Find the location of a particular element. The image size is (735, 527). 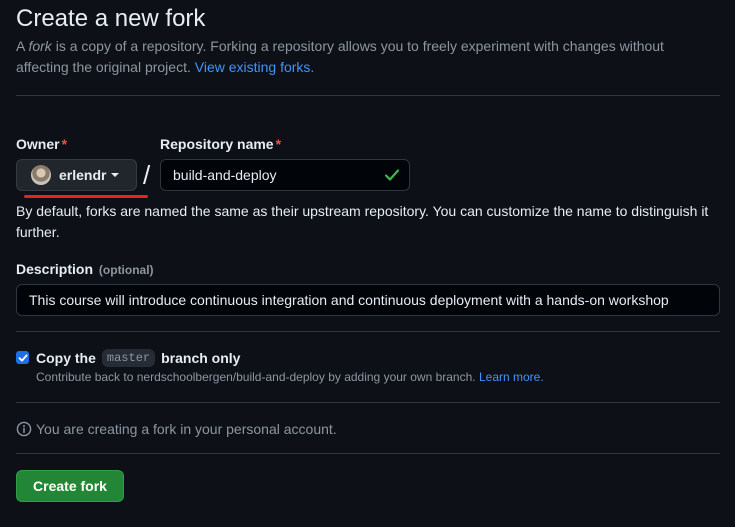

owner-select-button: erlendr is located at coordinates (76, 175).